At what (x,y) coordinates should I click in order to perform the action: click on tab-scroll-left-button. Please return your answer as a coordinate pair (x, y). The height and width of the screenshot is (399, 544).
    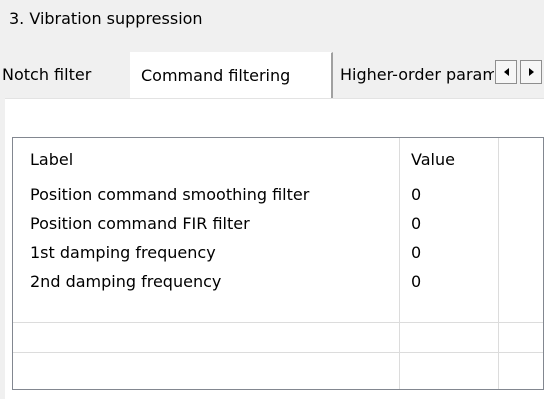
    Looking at the image, I should click on (506, 72).